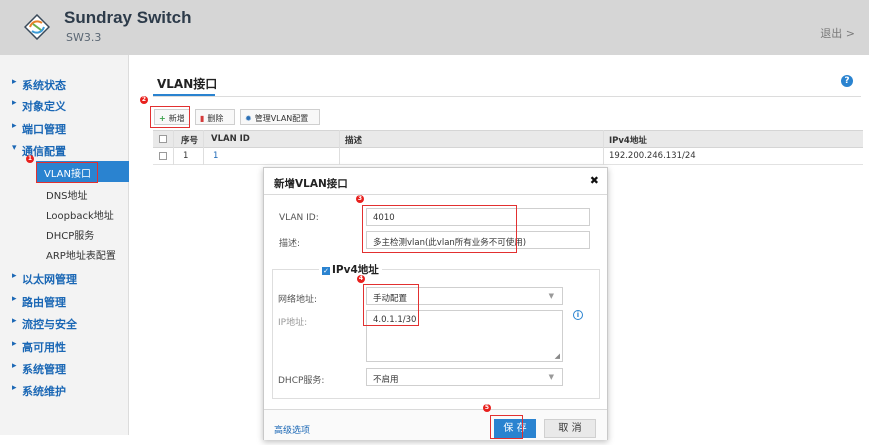  I want to click on manage-vlan-button-label: 管理VLAN配置, so click(281, 118).